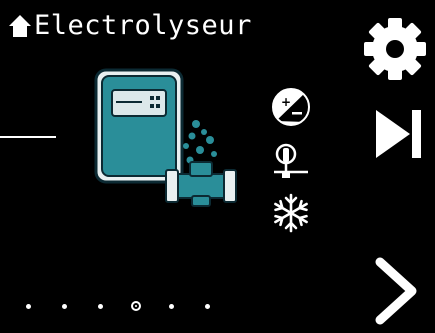  Describe the element at coordinates (397, 291) in the screenshot. I see `chevron-right-icon` at that location.